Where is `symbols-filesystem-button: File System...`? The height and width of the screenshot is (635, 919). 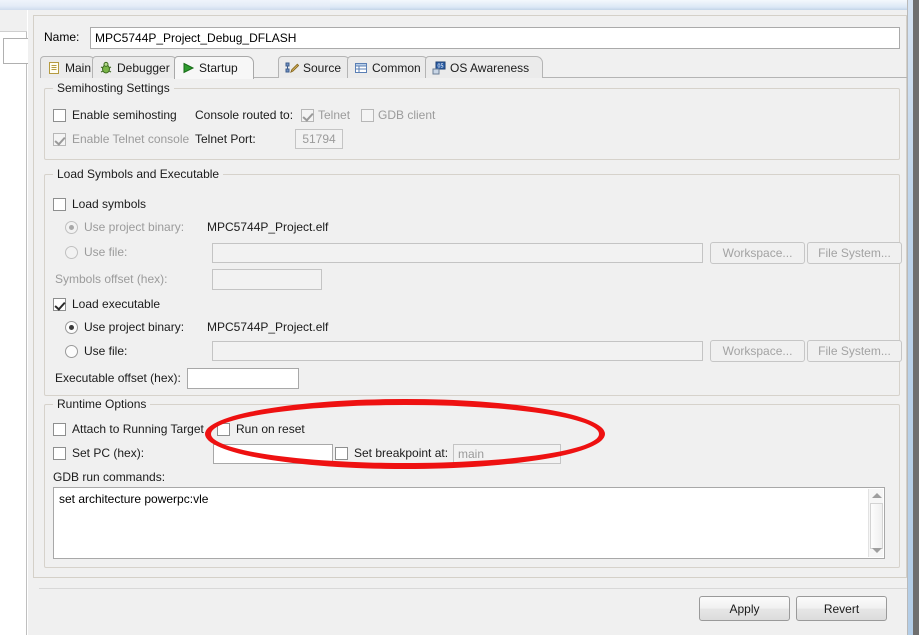 symbols-filesystem-button: File System... is located at coordinates (854, 253).